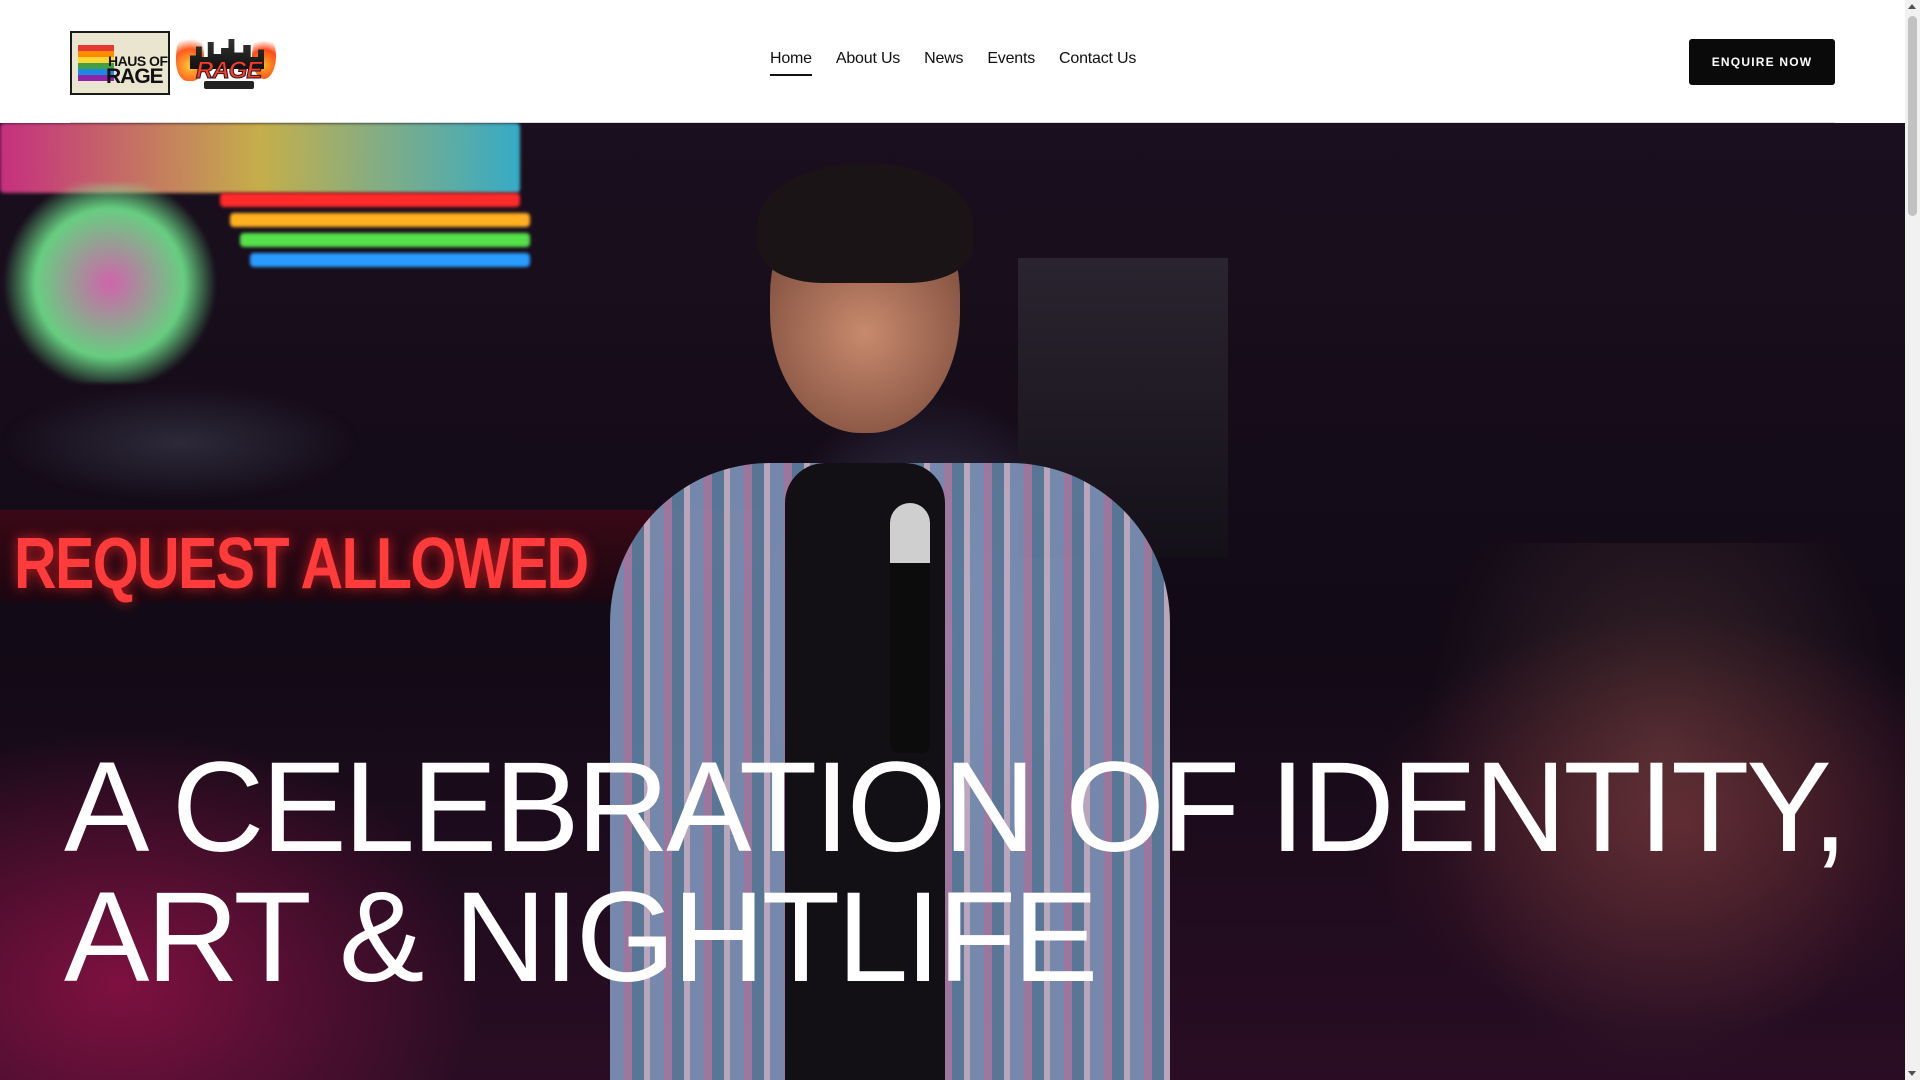 The width and height of the screenshot is (1920, 1080). What do you see at coordinates (956, 807) in the screenshot?
I see `hero-headline-line-1: A CELEBRATION OF IDENTITY,` at bounding box center [956, 807].